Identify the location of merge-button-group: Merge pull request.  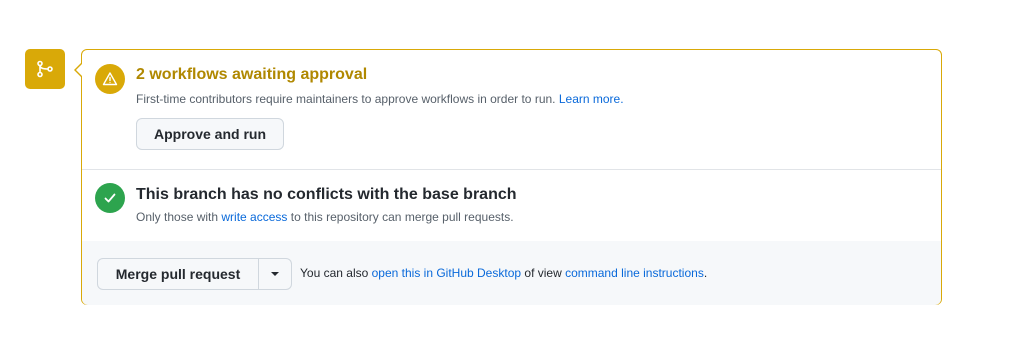
(194, 274).